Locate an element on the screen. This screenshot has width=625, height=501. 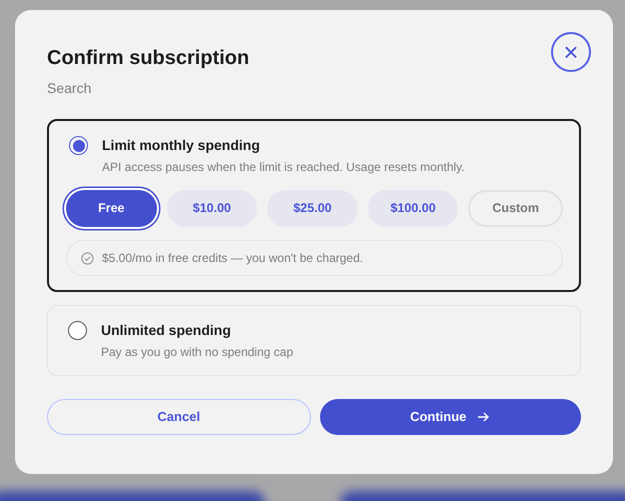
option-title: Limit monthly spending is located at coordinates (181, 145).